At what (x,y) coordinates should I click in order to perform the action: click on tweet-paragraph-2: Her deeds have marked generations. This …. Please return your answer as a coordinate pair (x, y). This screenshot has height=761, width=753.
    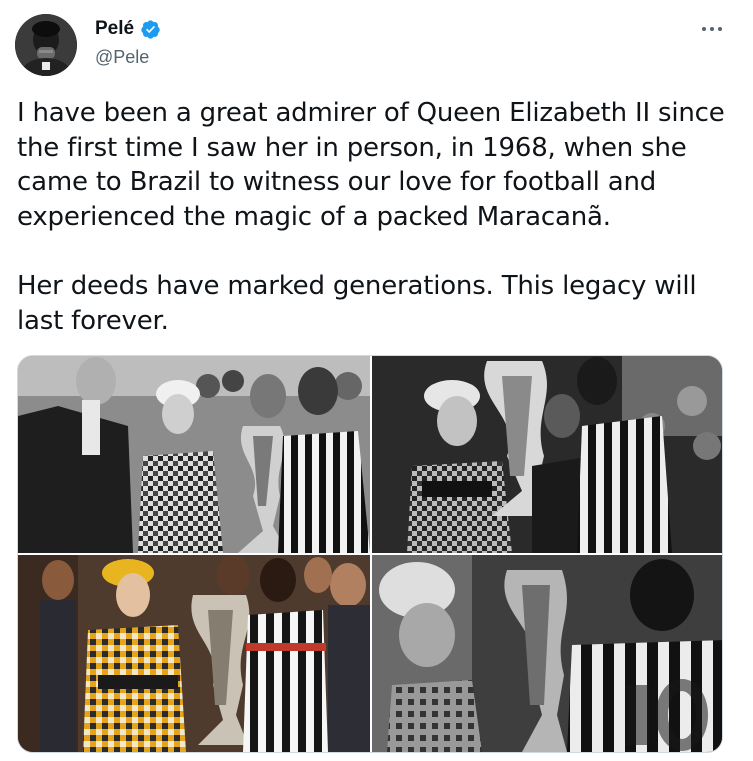
    Looking at the image, I should click on (357, 303).